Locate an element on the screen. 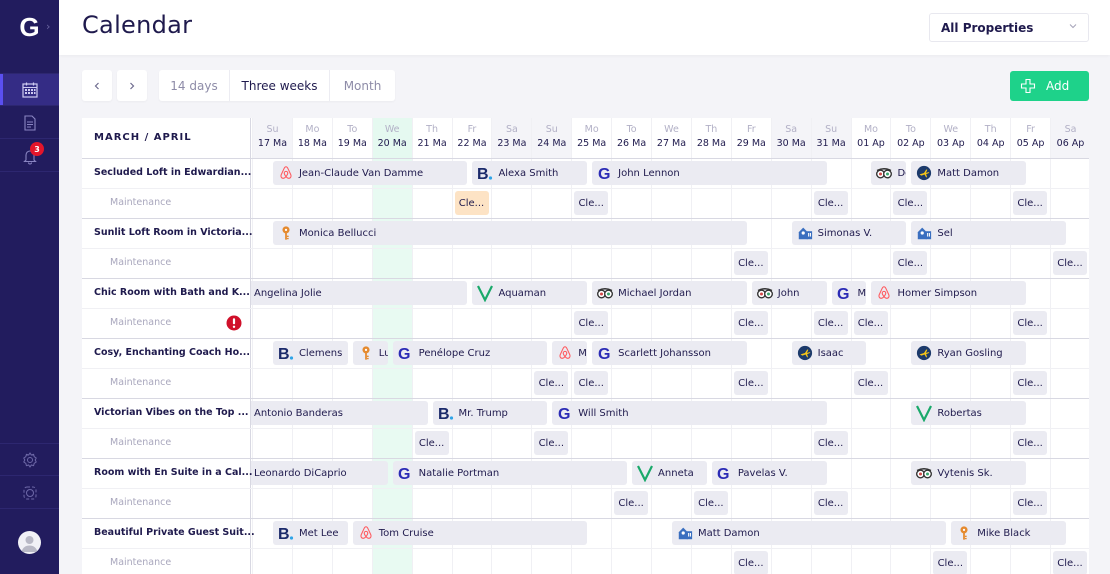 Image resolution: width=1110 pixels, height=574 pixels. booking-bar: Jean-Claude Van Damme is located at coordinates (370, 173).